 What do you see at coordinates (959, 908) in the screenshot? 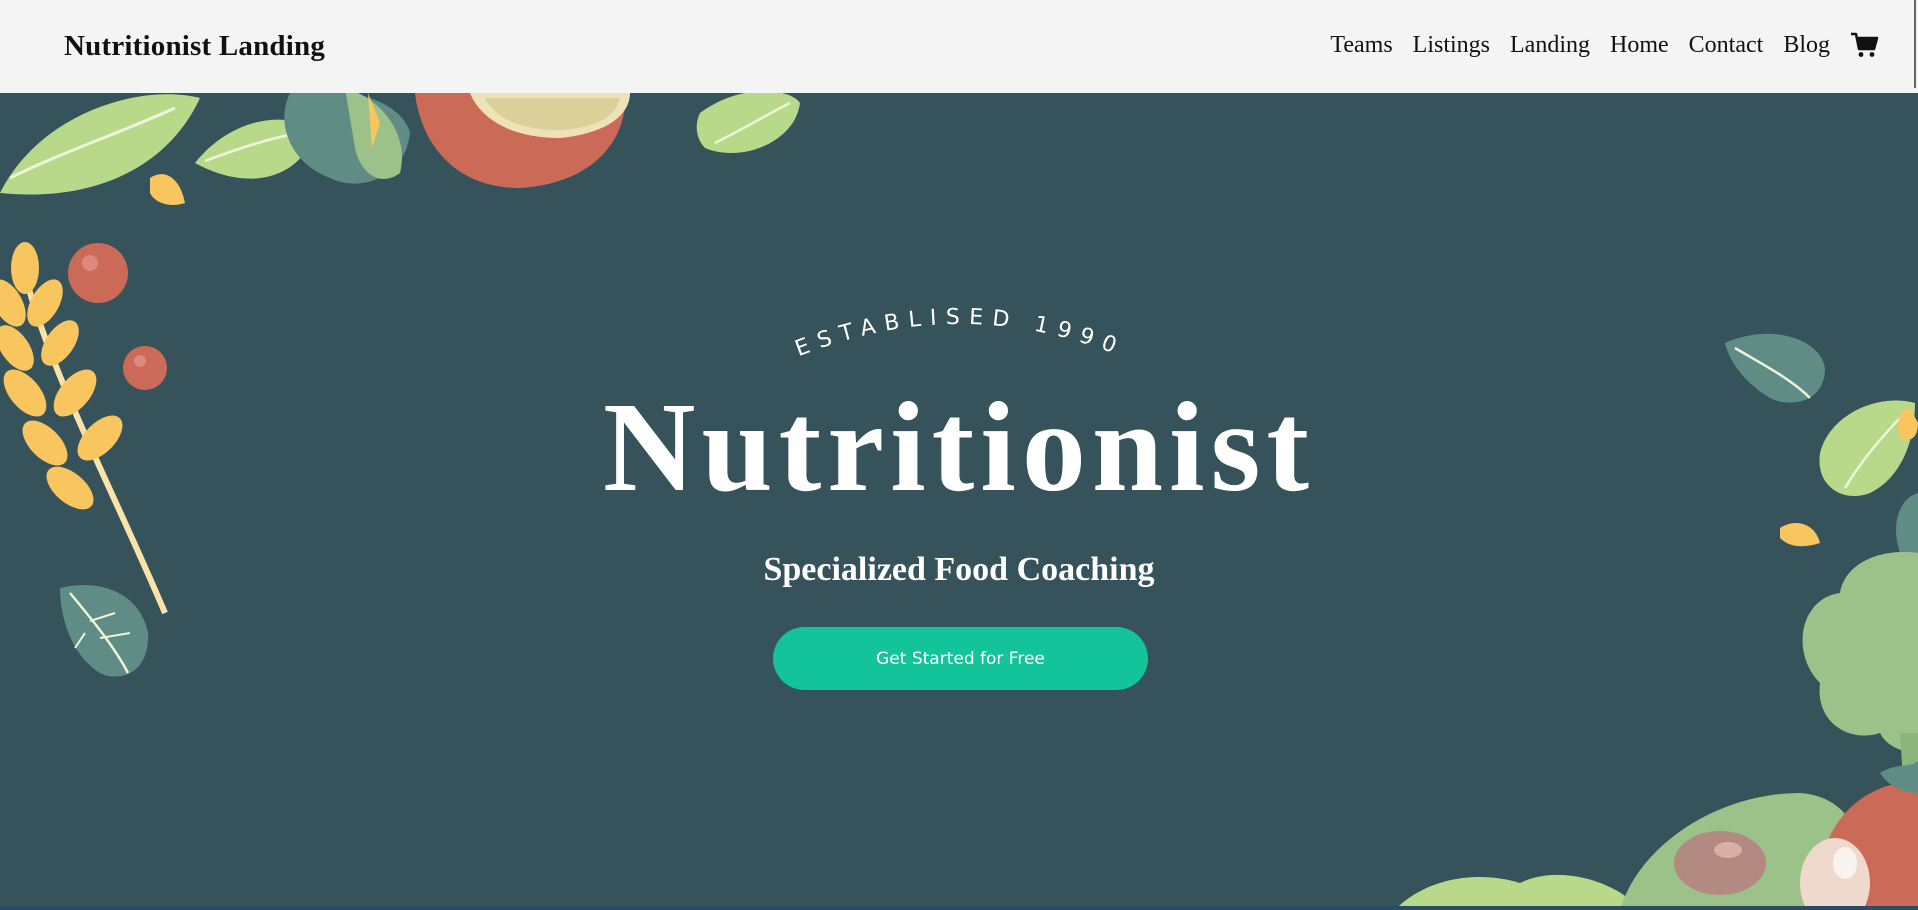
I see `section-divider` at bounding box center [959, 908].